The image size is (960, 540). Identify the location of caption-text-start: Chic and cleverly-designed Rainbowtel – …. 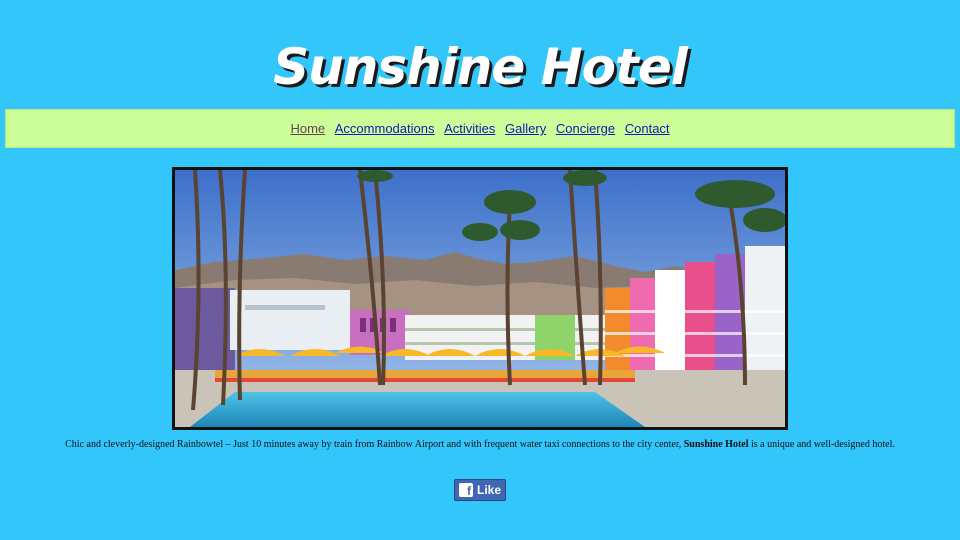
(374, 444).